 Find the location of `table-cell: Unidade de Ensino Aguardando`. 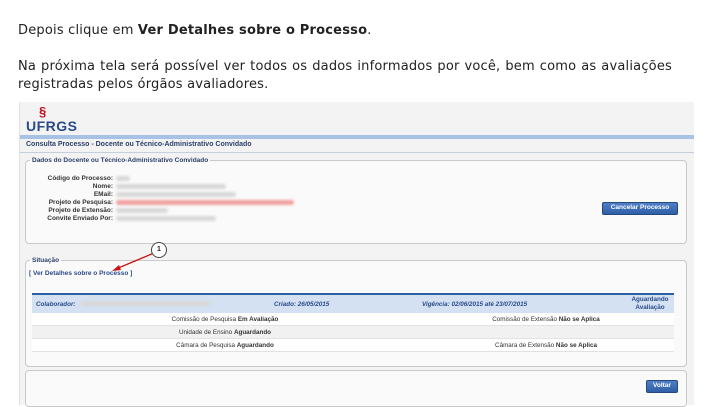

table-cell: Unidade de Ensino Aguardando is located at coordinates (225, 332).